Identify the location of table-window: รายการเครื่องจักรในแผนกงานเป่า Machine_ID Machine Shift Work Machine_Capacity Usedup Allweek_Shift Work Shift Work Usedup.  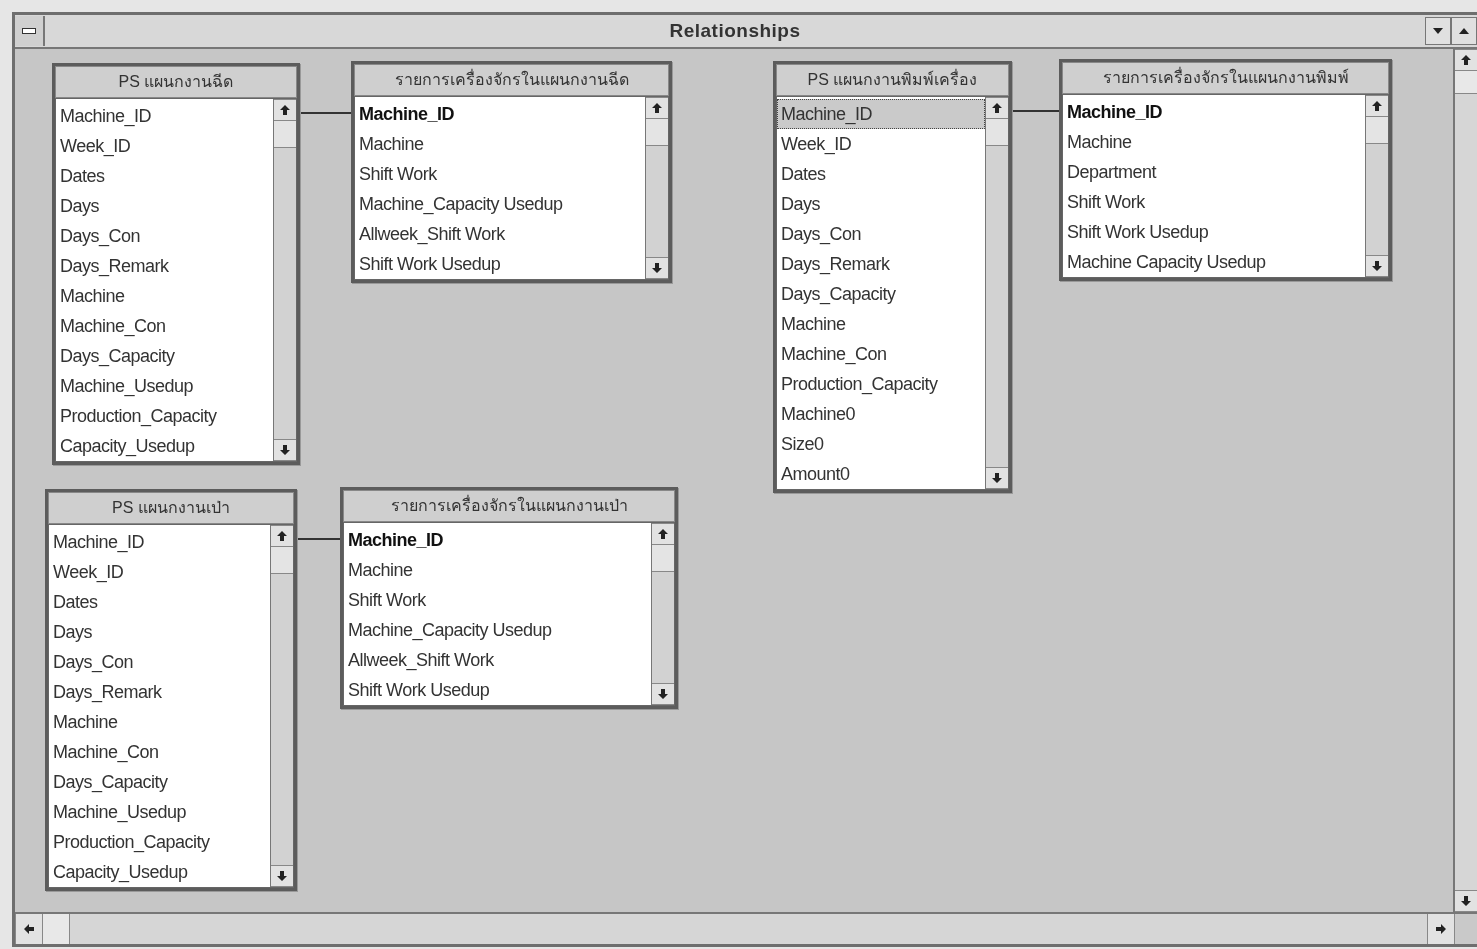
(509, 598).